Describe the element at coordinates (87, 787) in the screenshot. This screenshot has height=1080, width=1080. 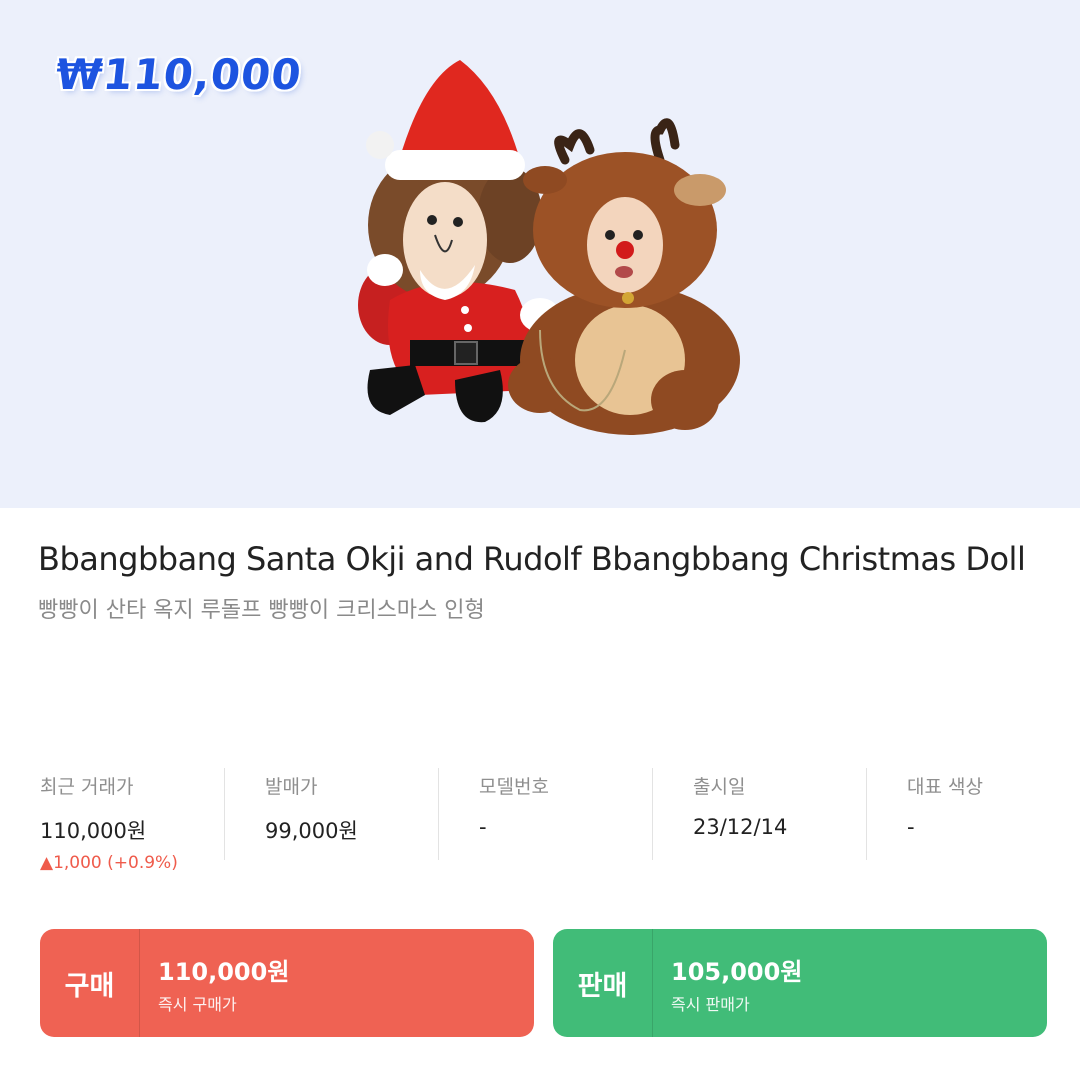
I see `info-label: 최근 거래가` at that location.